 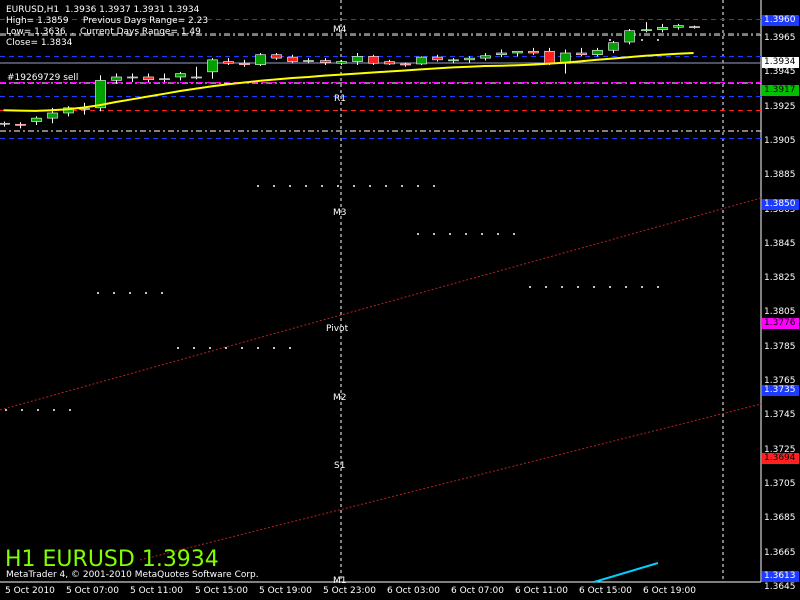 I want to click on price-tick-label: 1.3645, so click(x=780, y=586).